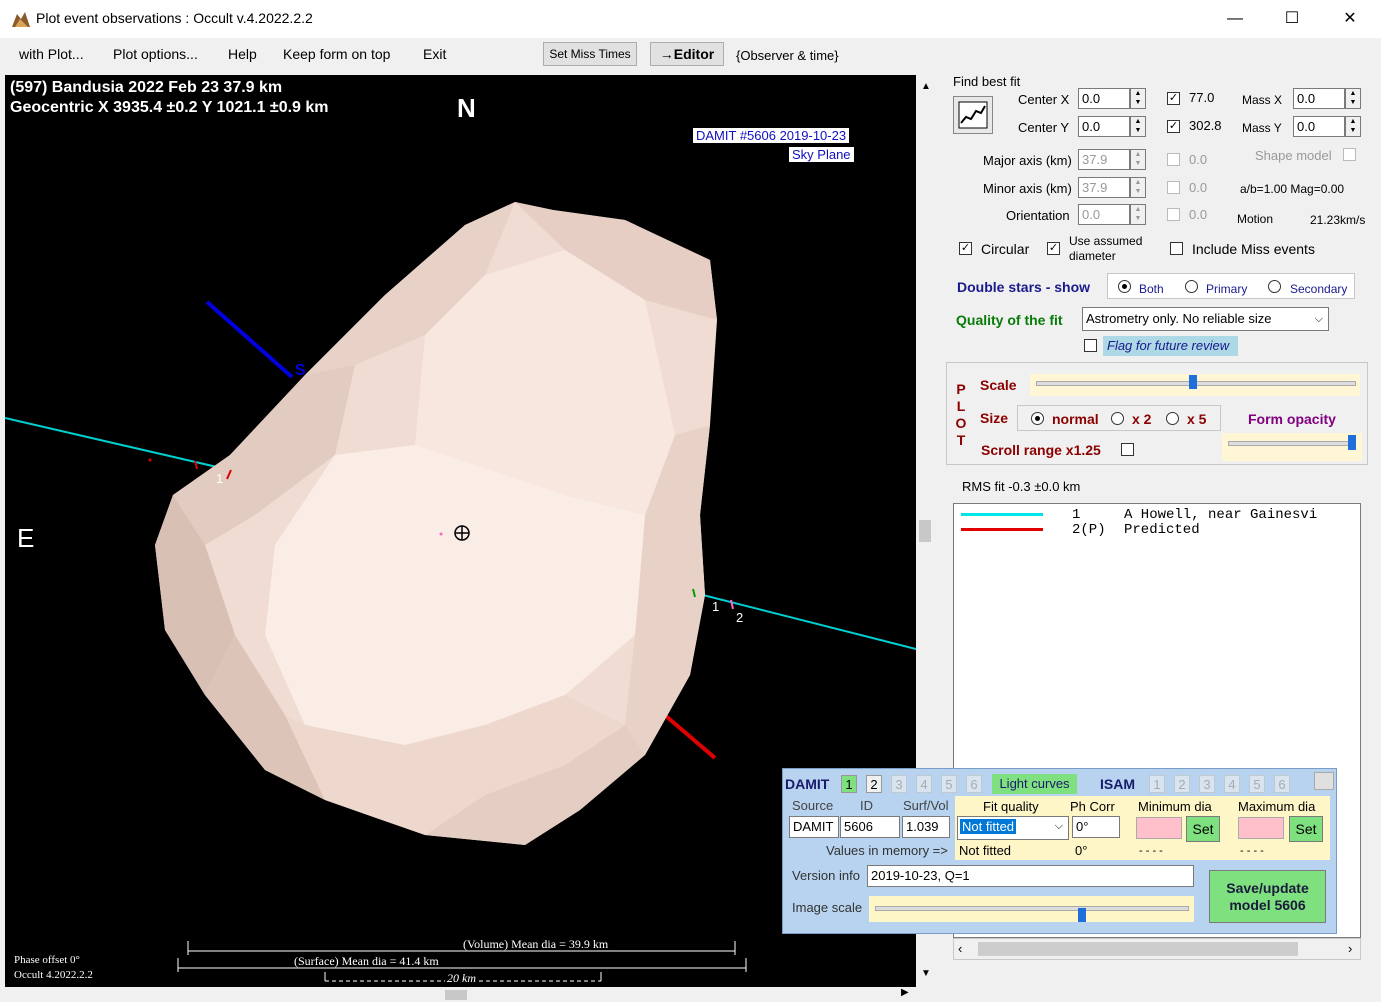 The height and width of the screenshot is (1002, 1381). Describe the element at coordinates (1159, 828) in the screenshot. I see `min-dia-input` at that location.